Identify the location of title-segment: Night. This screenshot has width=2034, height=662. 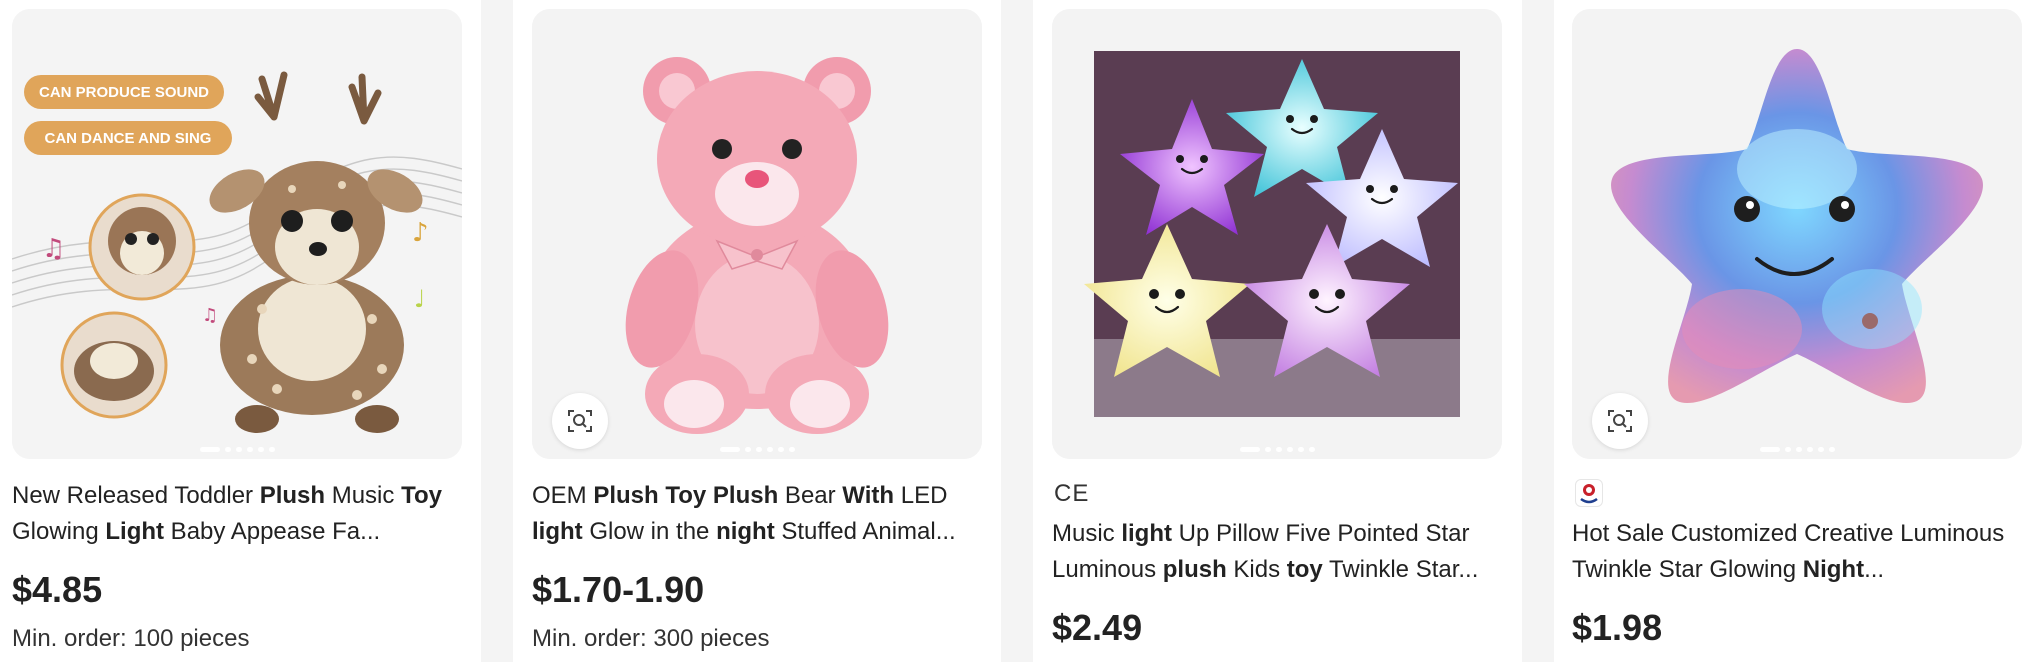
(1833, 569).